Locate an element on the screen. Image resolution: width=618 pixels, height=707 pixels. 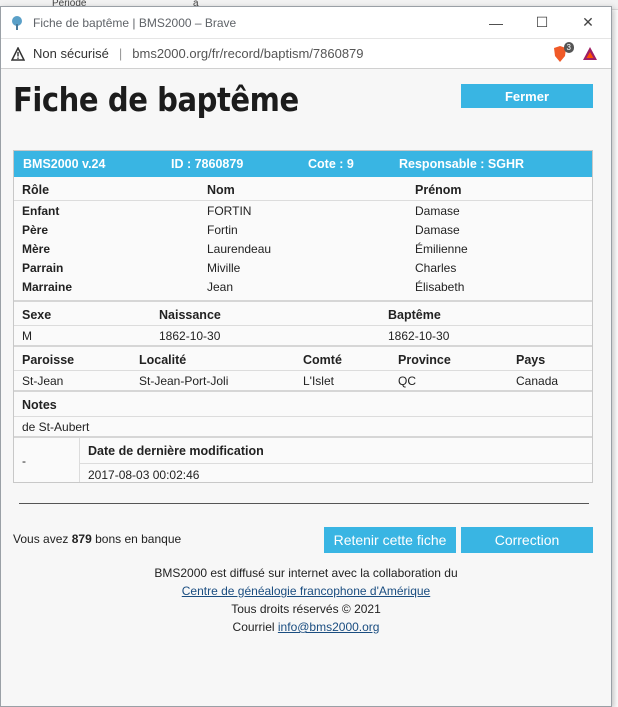
province-cell: QC is located at coordinates (407, 381).